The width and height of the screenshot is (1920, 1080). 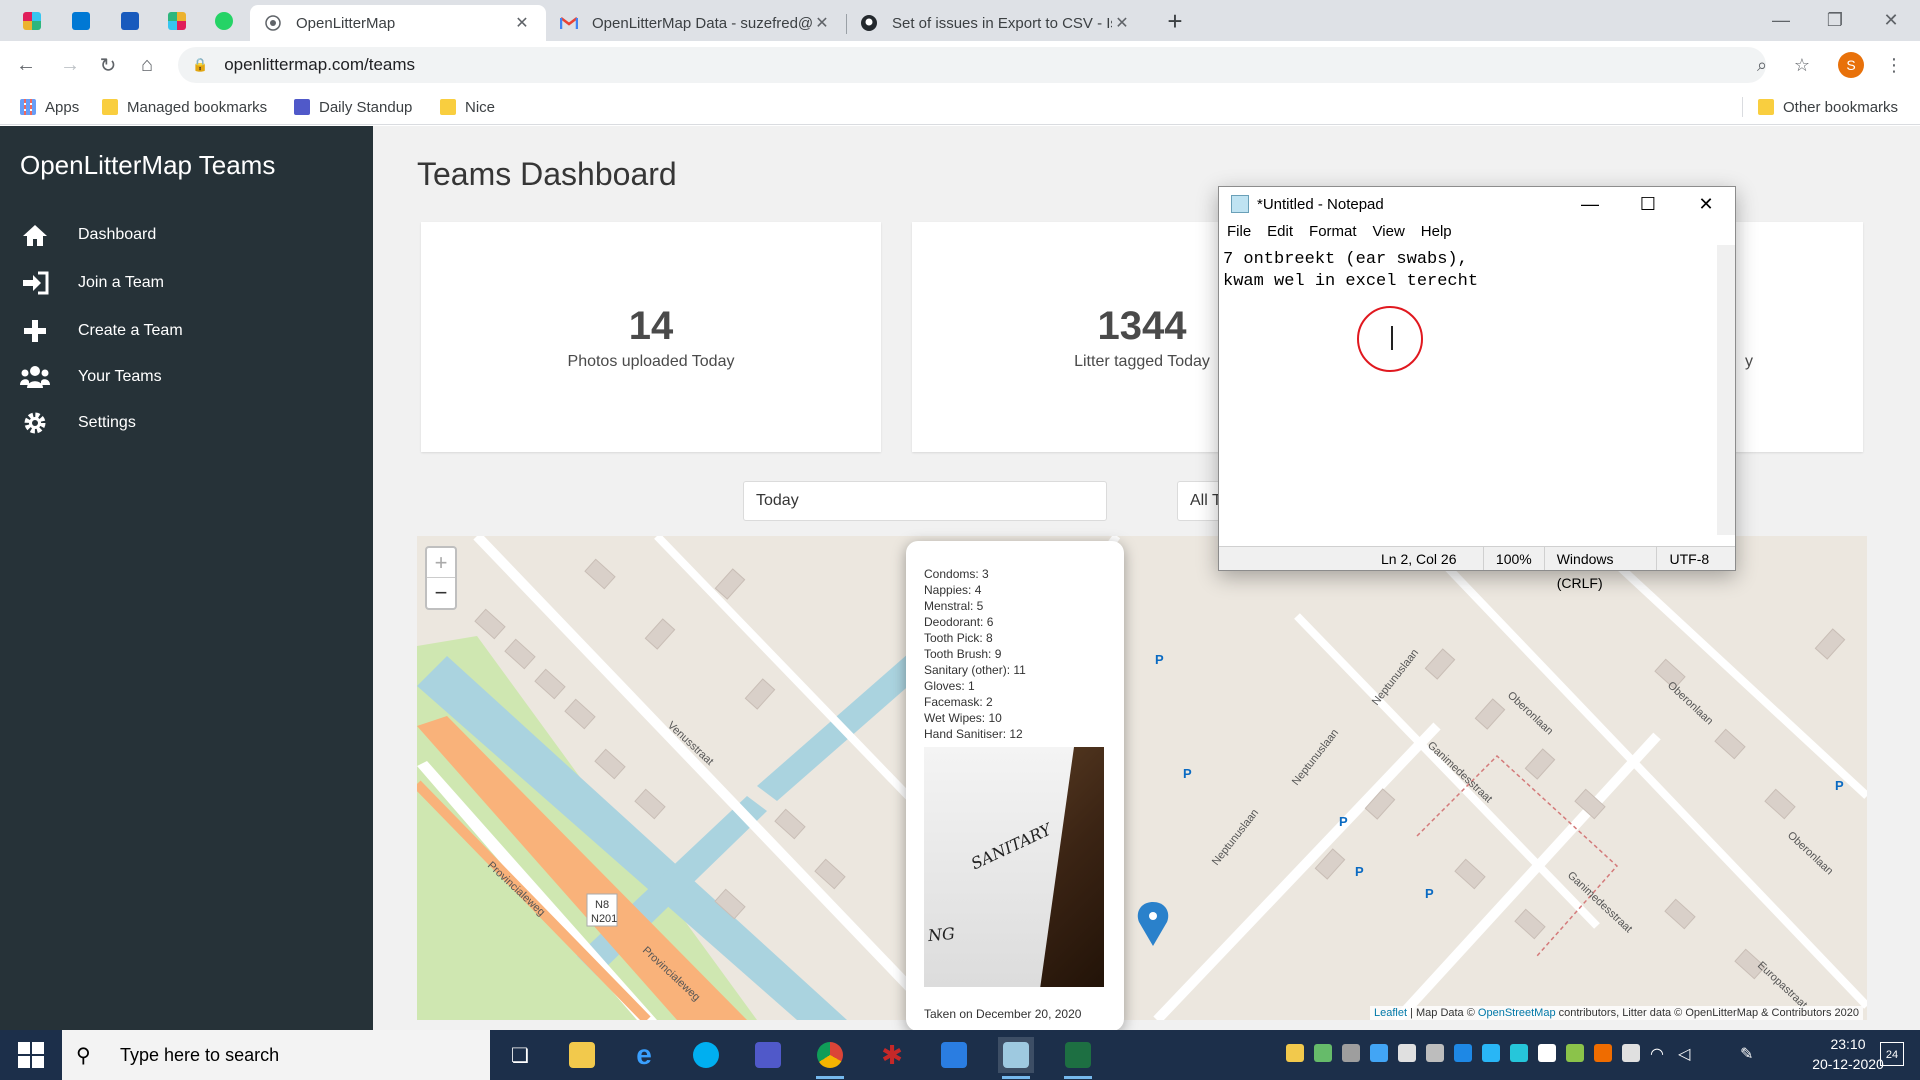 What do you see at coordinates (49, 107) in the screenshot?
I see `bookmark-apps: Apps` at bounding box center [49, 107].